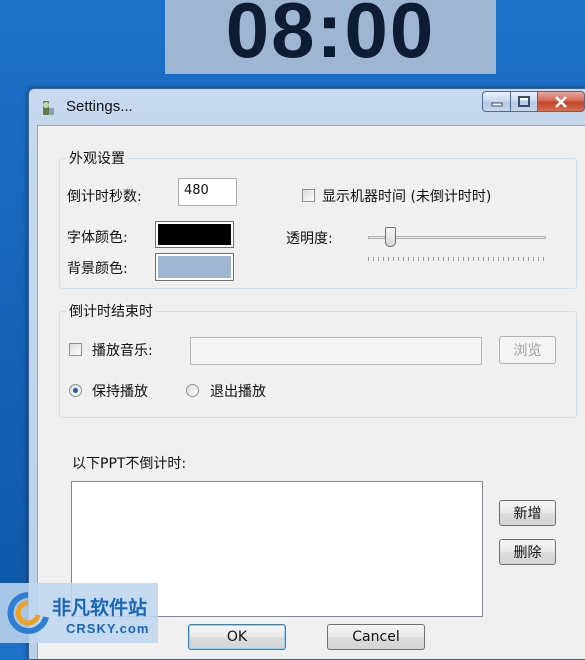  What do you see at coordinates (238, 392) in the screenshot?
I see `exit-playing-label: 退出播放` at bounding box center [238, 392].